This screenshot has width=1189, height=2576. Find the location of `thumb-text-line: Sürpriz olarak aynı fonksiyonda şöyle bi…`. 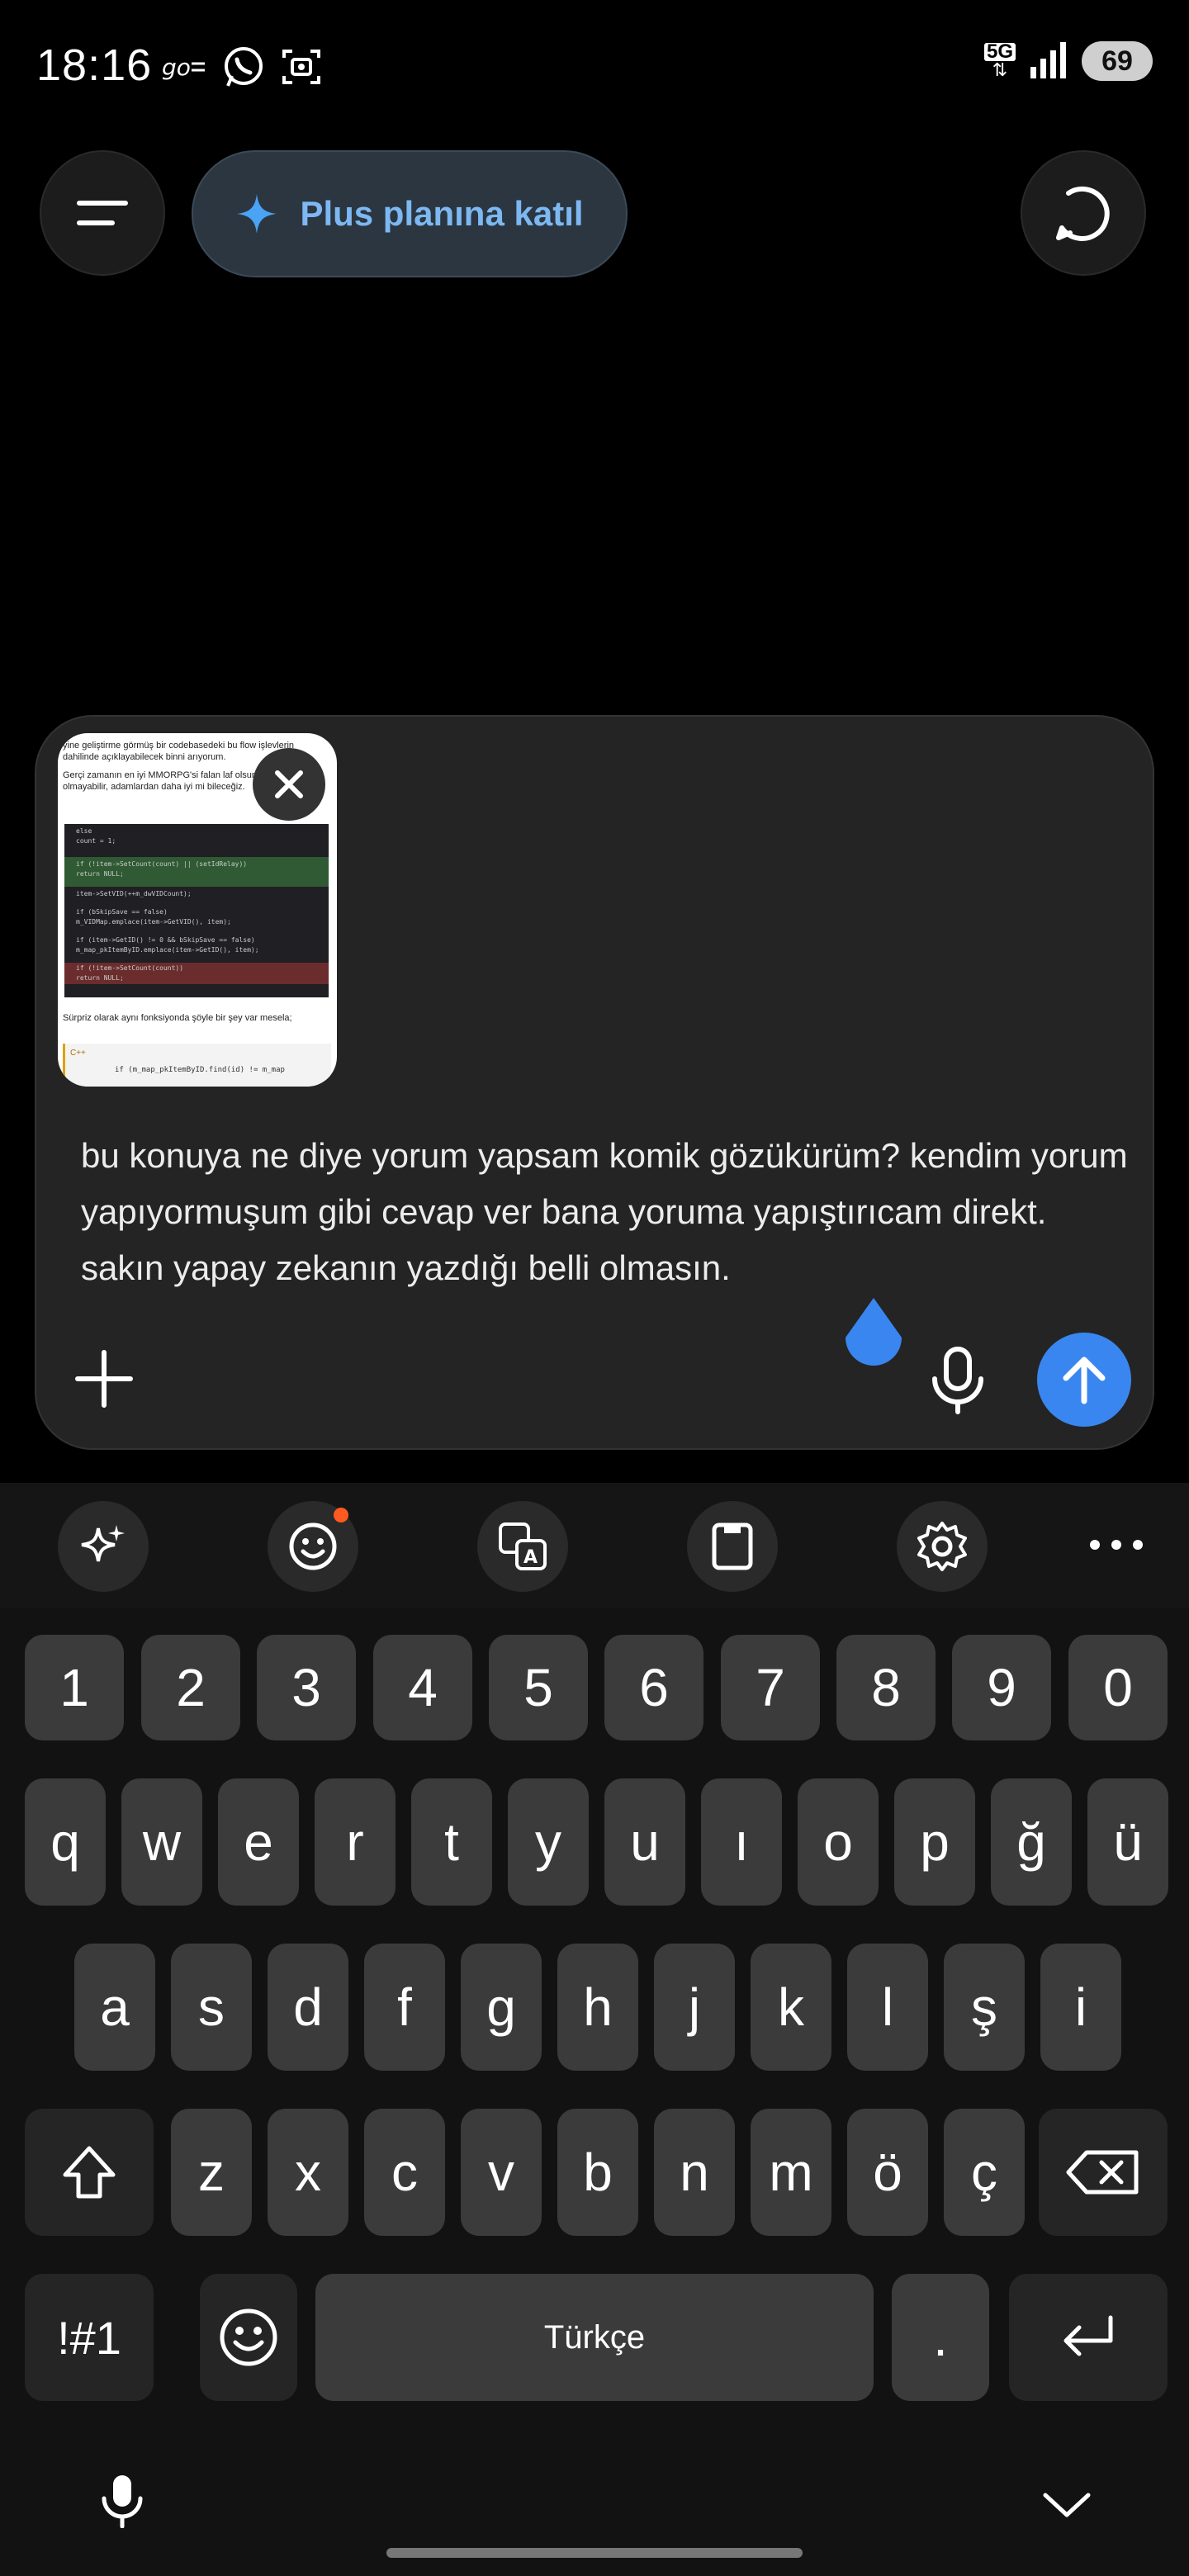

thumb-text-line: Sürpriz olarak aynı fonksiyonda şöyle bi… is located at coordinates (177, 1018).